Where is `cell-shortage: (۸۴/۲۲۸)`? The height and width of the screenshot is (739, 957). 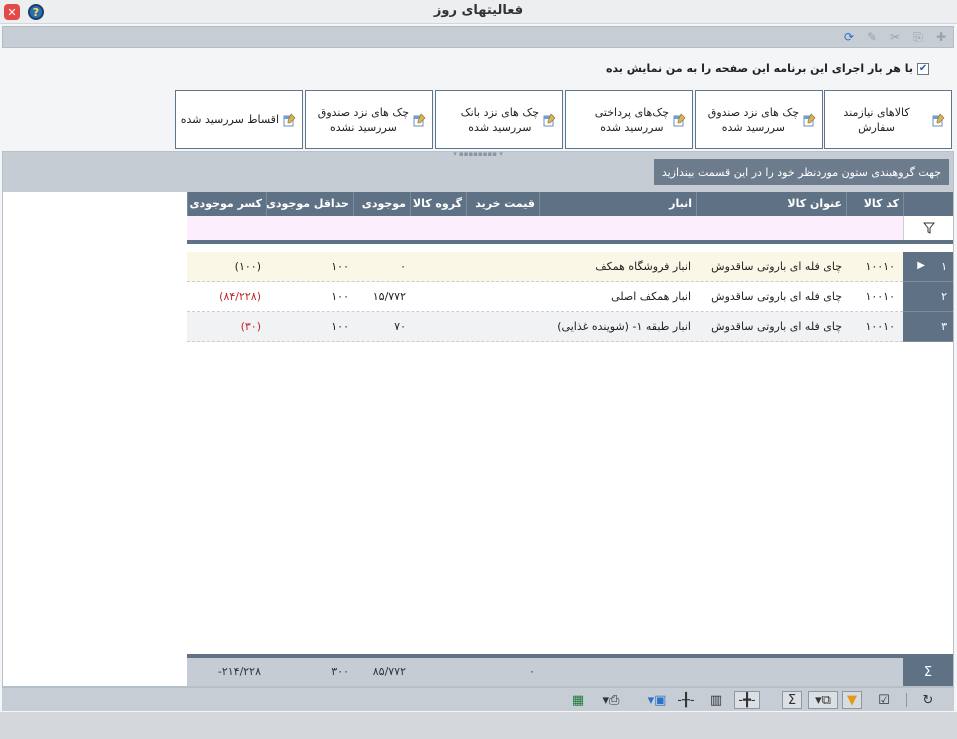 cell-shortage: (۸۴/۲۲۸) is located at coordinates (240, 296).